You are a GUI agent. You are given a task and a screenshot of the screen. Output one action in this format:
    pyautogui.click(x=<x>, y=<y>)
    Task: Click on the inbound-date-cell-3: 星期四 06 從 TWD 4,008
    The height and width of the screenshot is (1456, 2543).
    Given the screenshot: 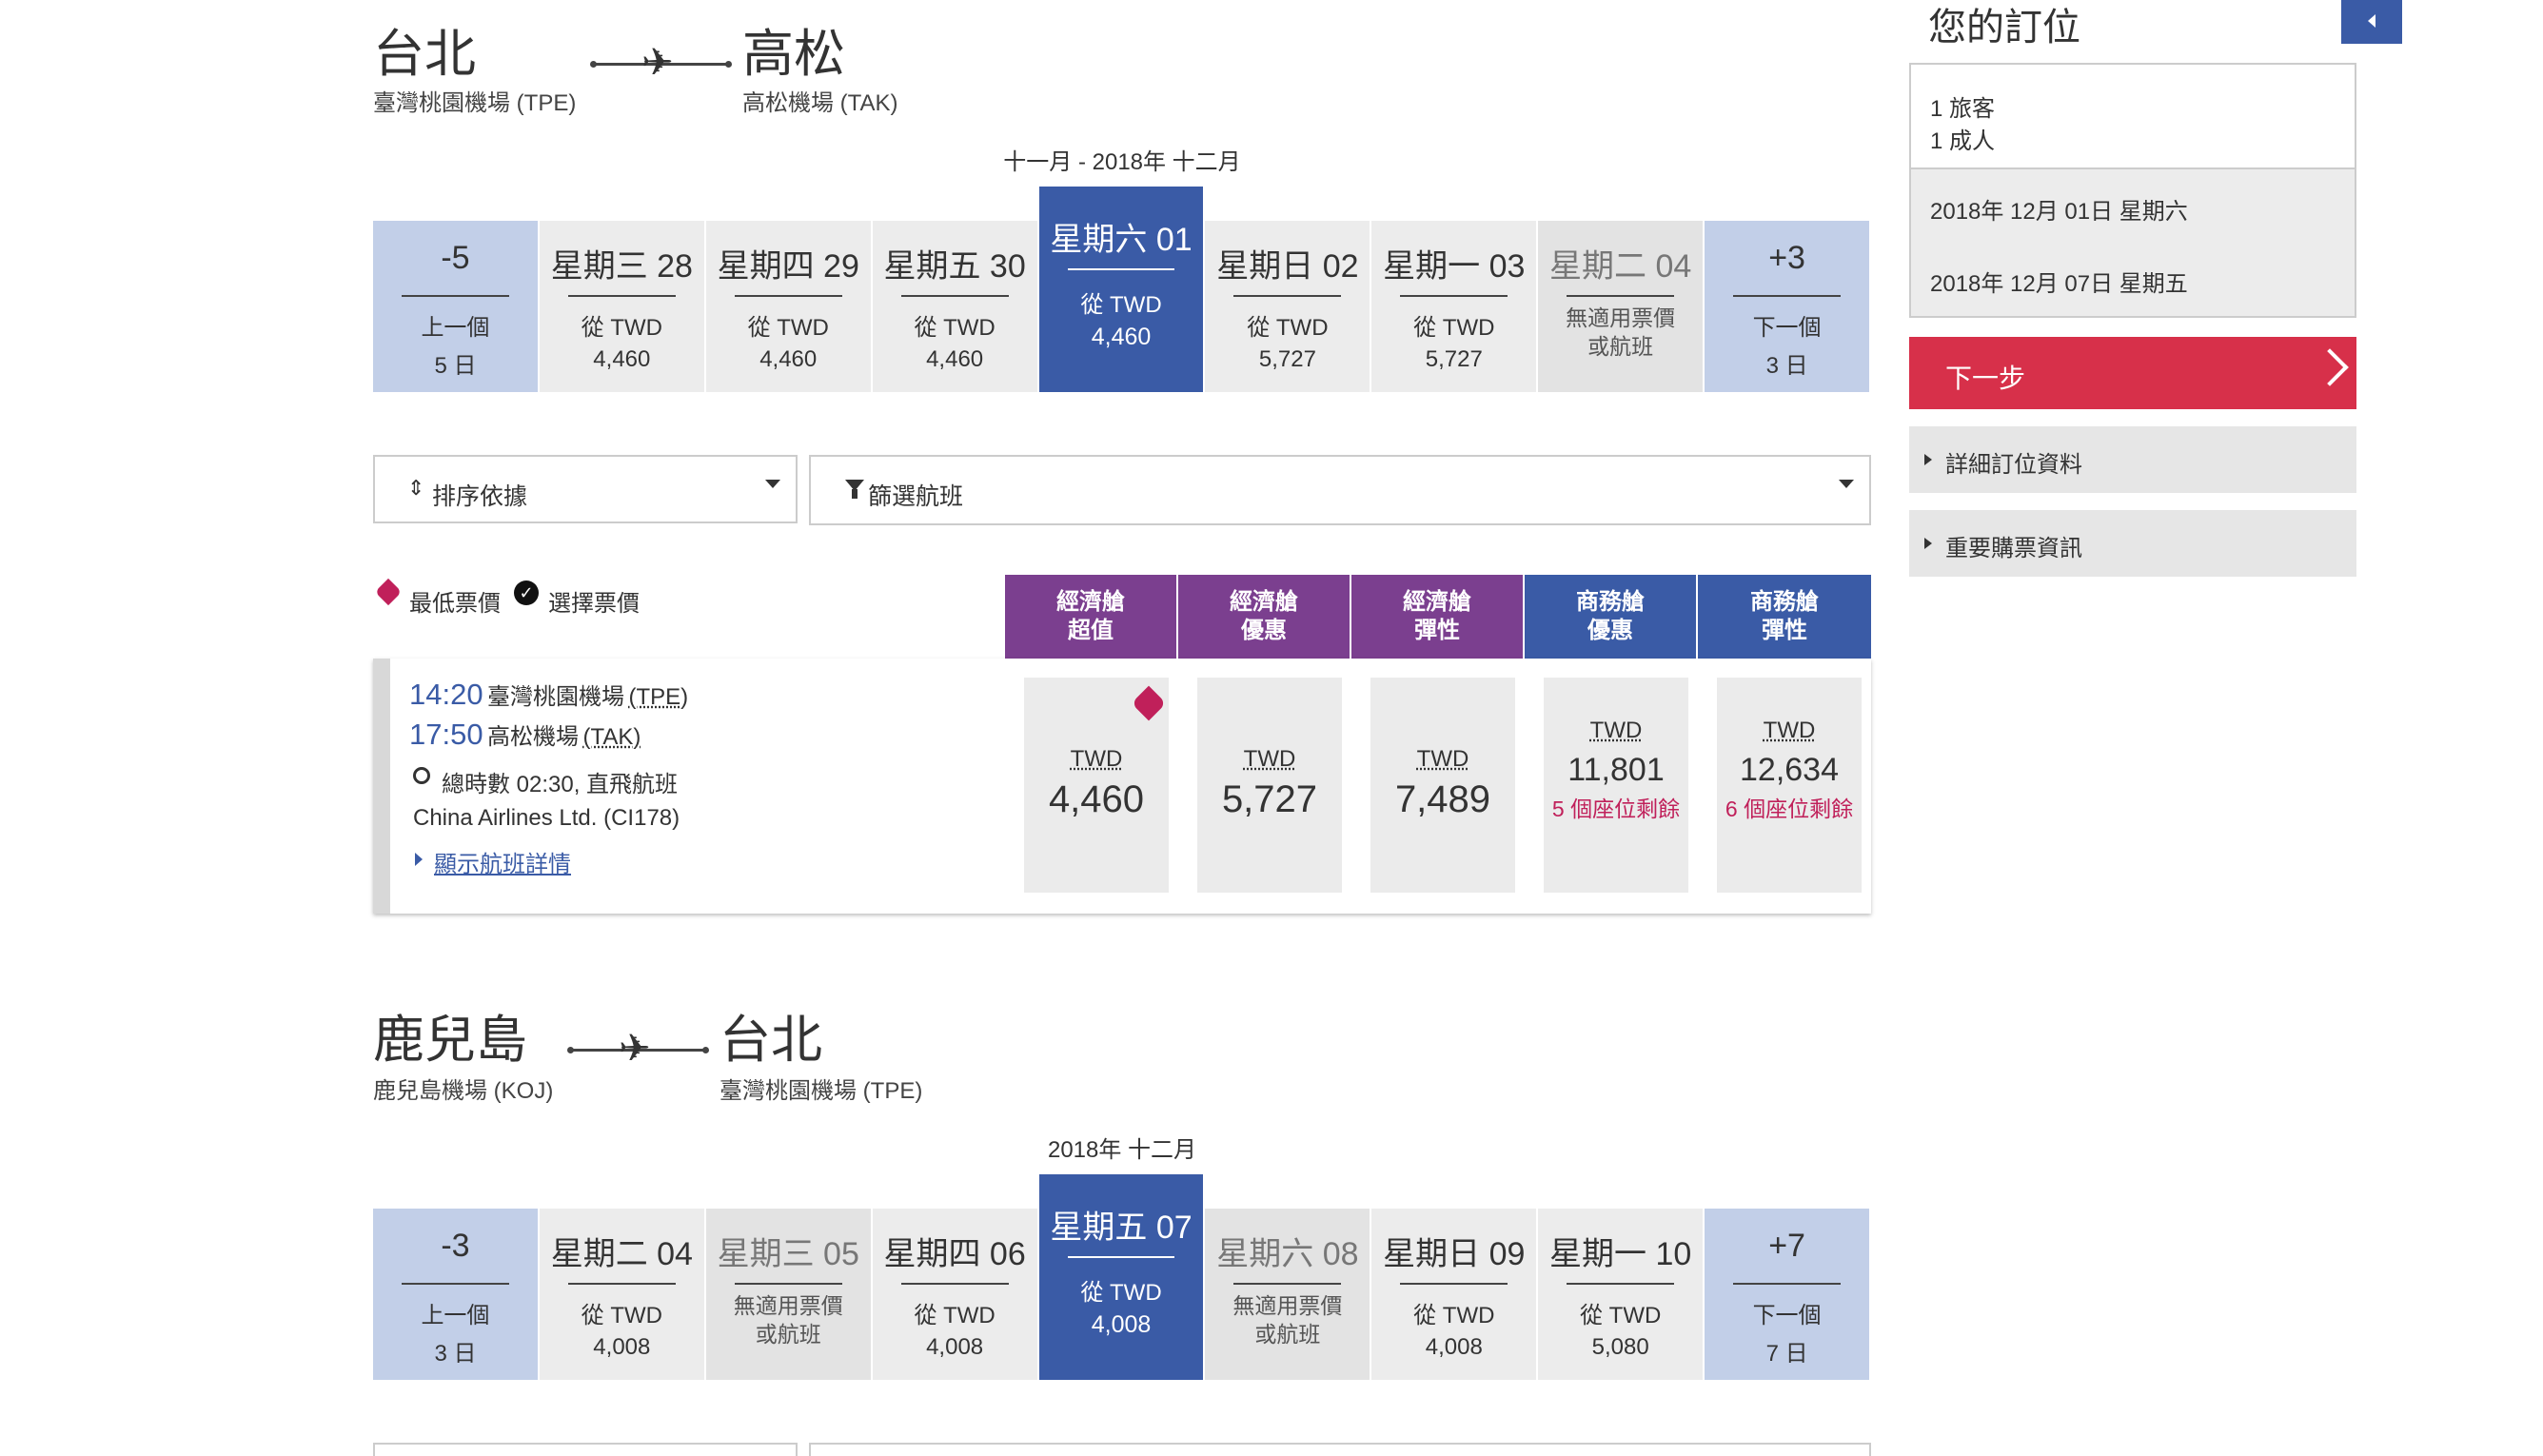 What is the action you would take?
    pyautogui.click(x=955, y=1294)
    